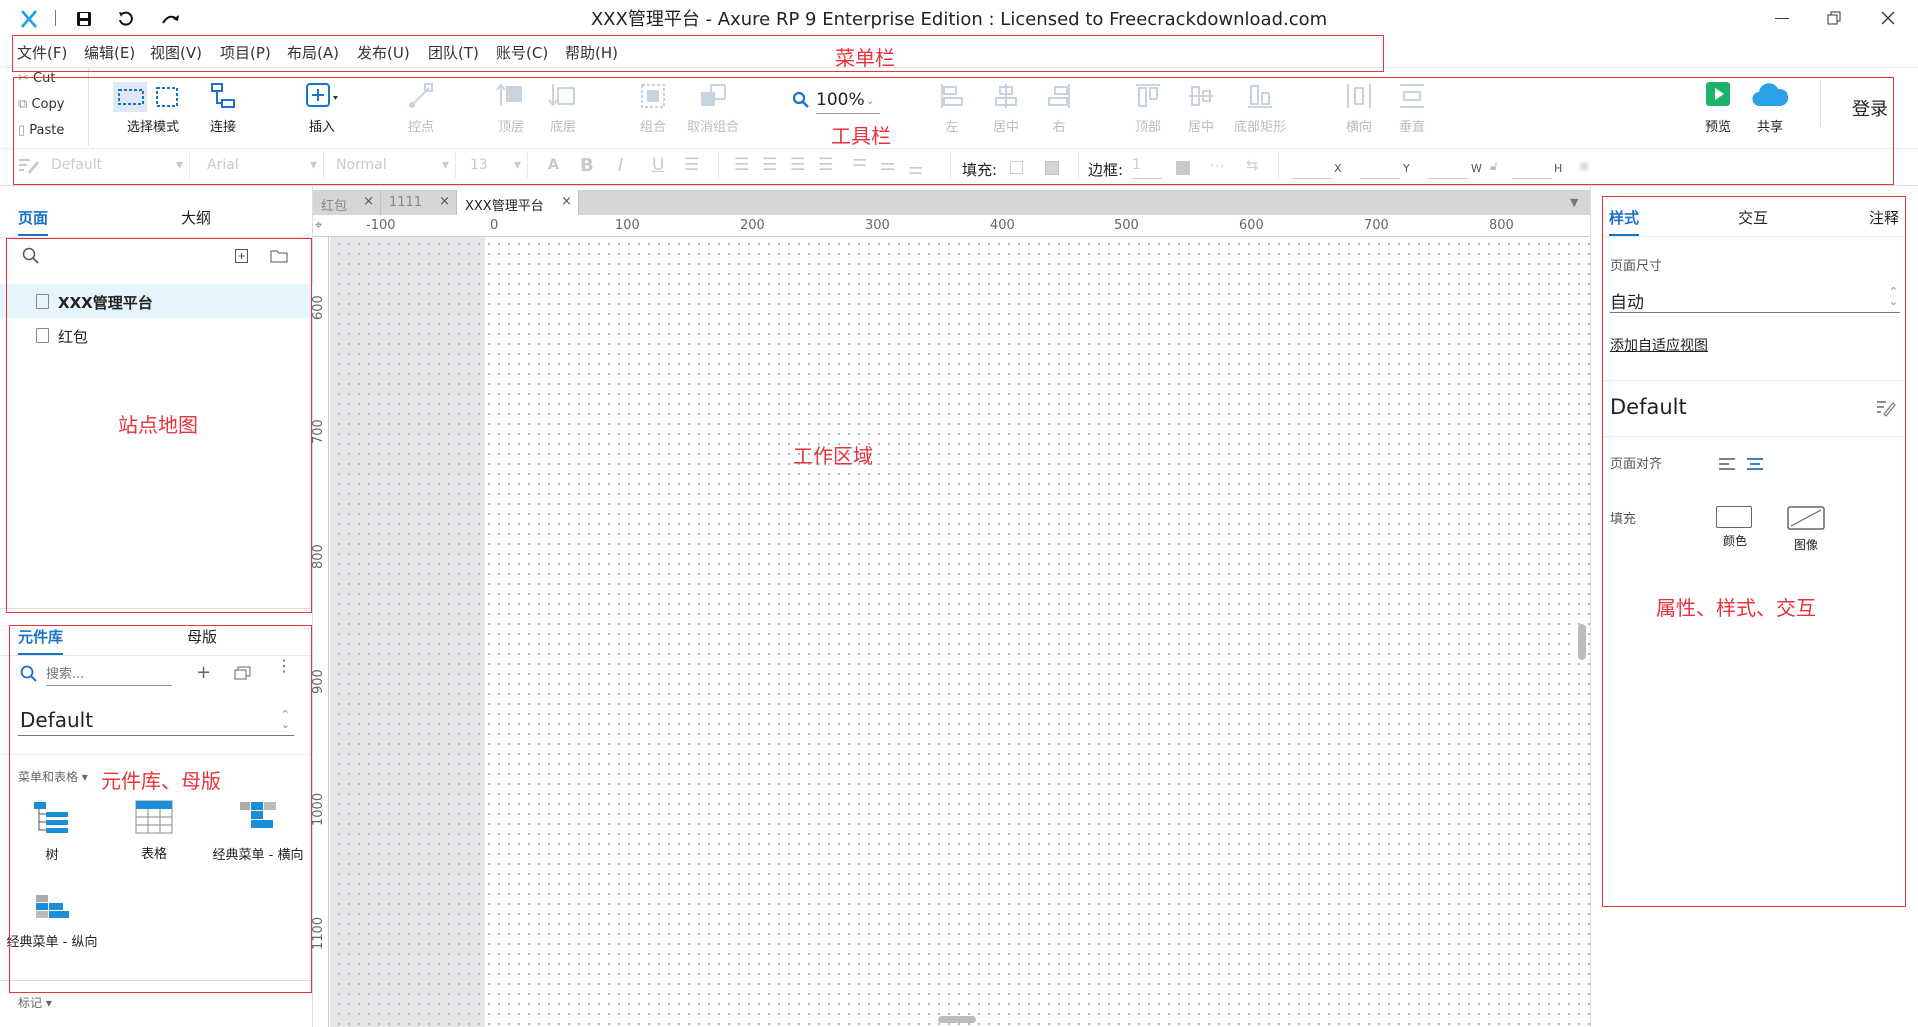  I want to click on restore-icon, so click(1834, 18).